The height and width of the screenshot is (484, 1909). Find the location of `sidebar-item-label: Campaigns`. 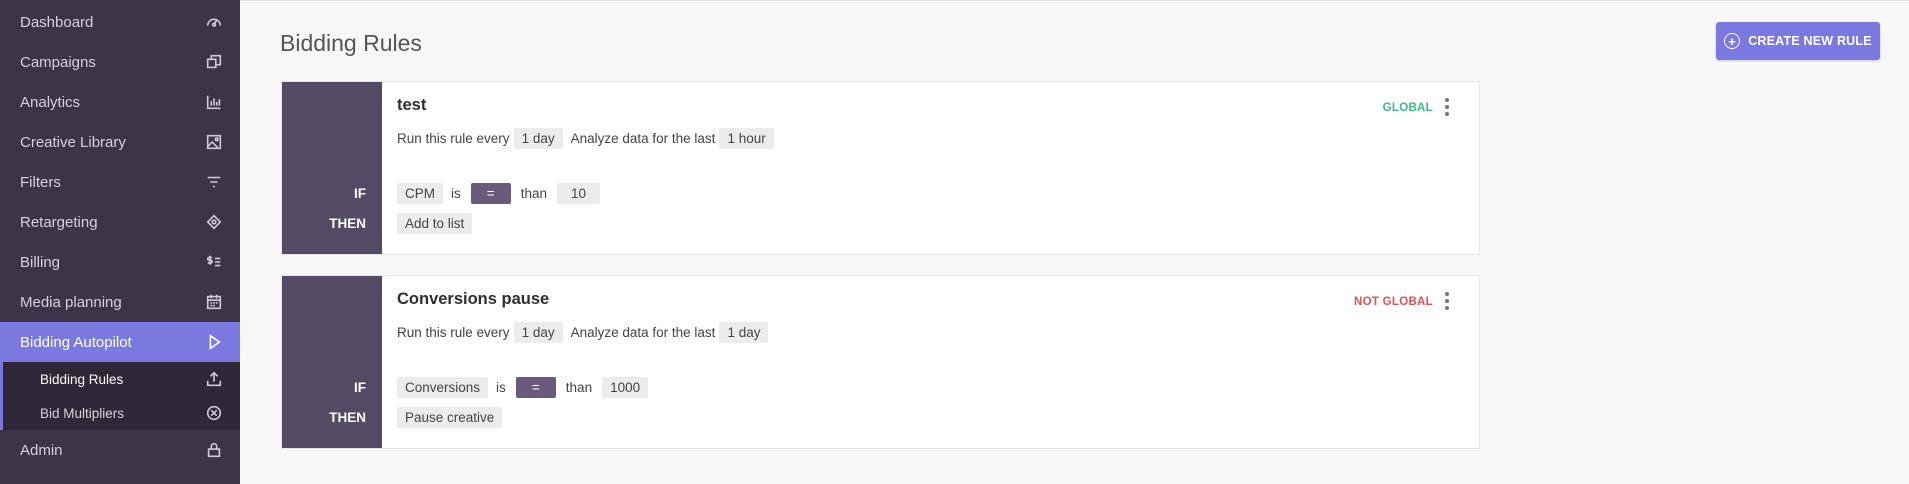

sidebar-item-label: Campaigns is located at coordinates (58, 62).